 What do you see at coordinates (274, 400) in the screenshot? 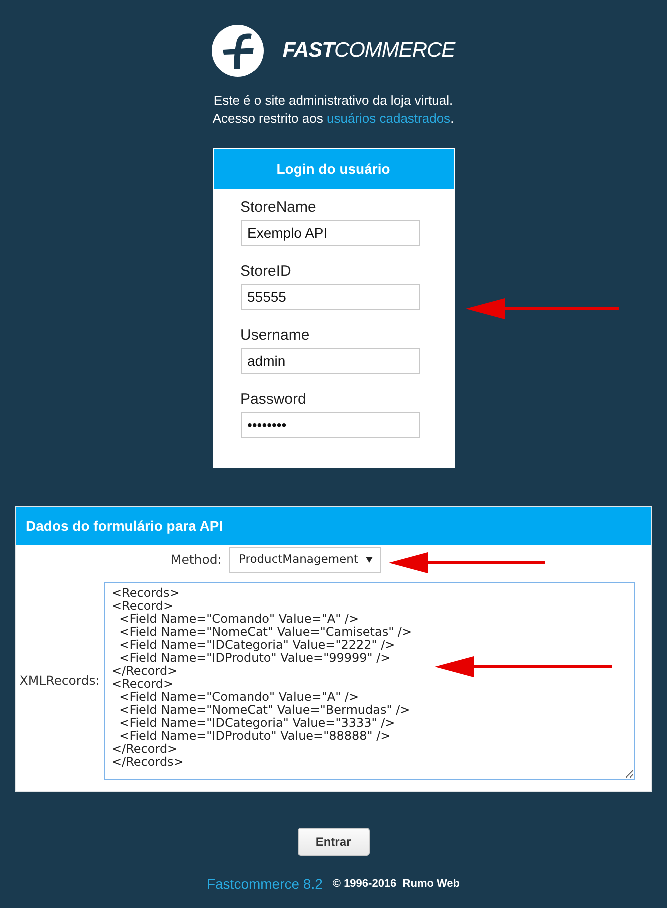
I see `field-label: Password` at bounding box center [274, 400].